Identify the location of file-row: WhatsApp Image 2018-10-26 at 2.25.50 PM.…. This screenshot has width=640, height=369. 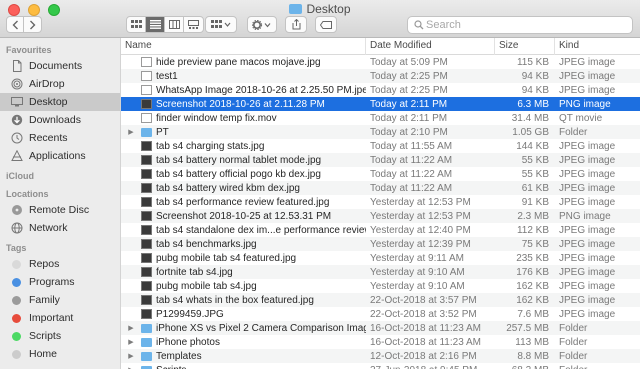
(380, 90).